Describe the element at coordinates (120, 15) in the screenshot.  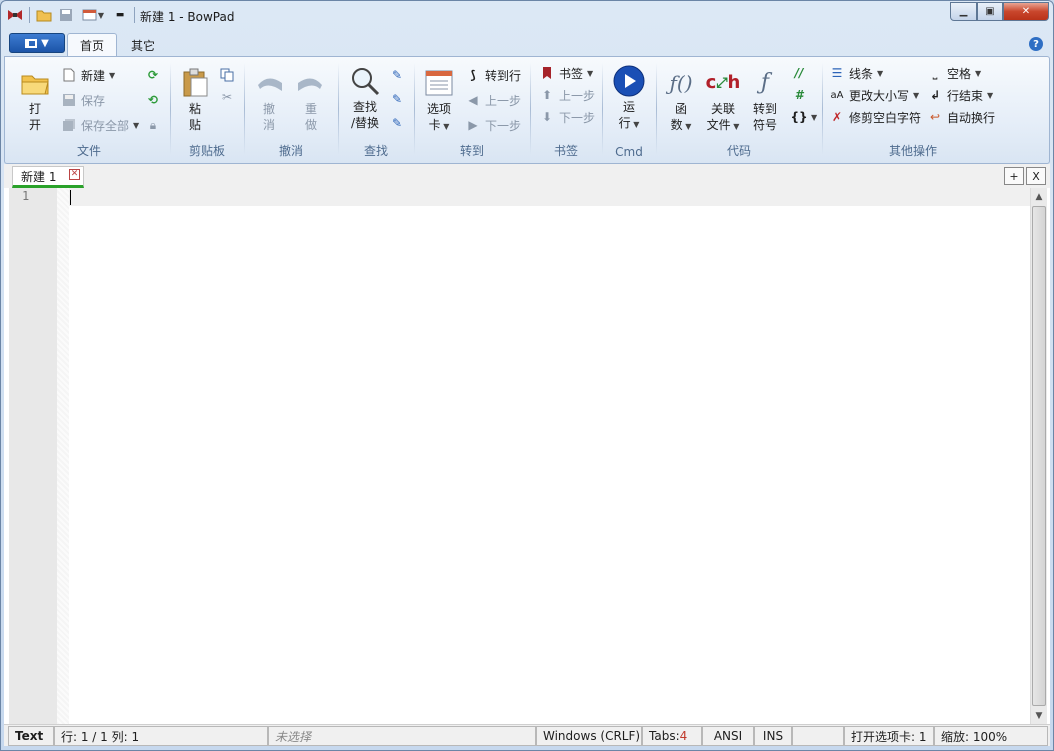
I see `customize-qat-icon: ▬` at that location.